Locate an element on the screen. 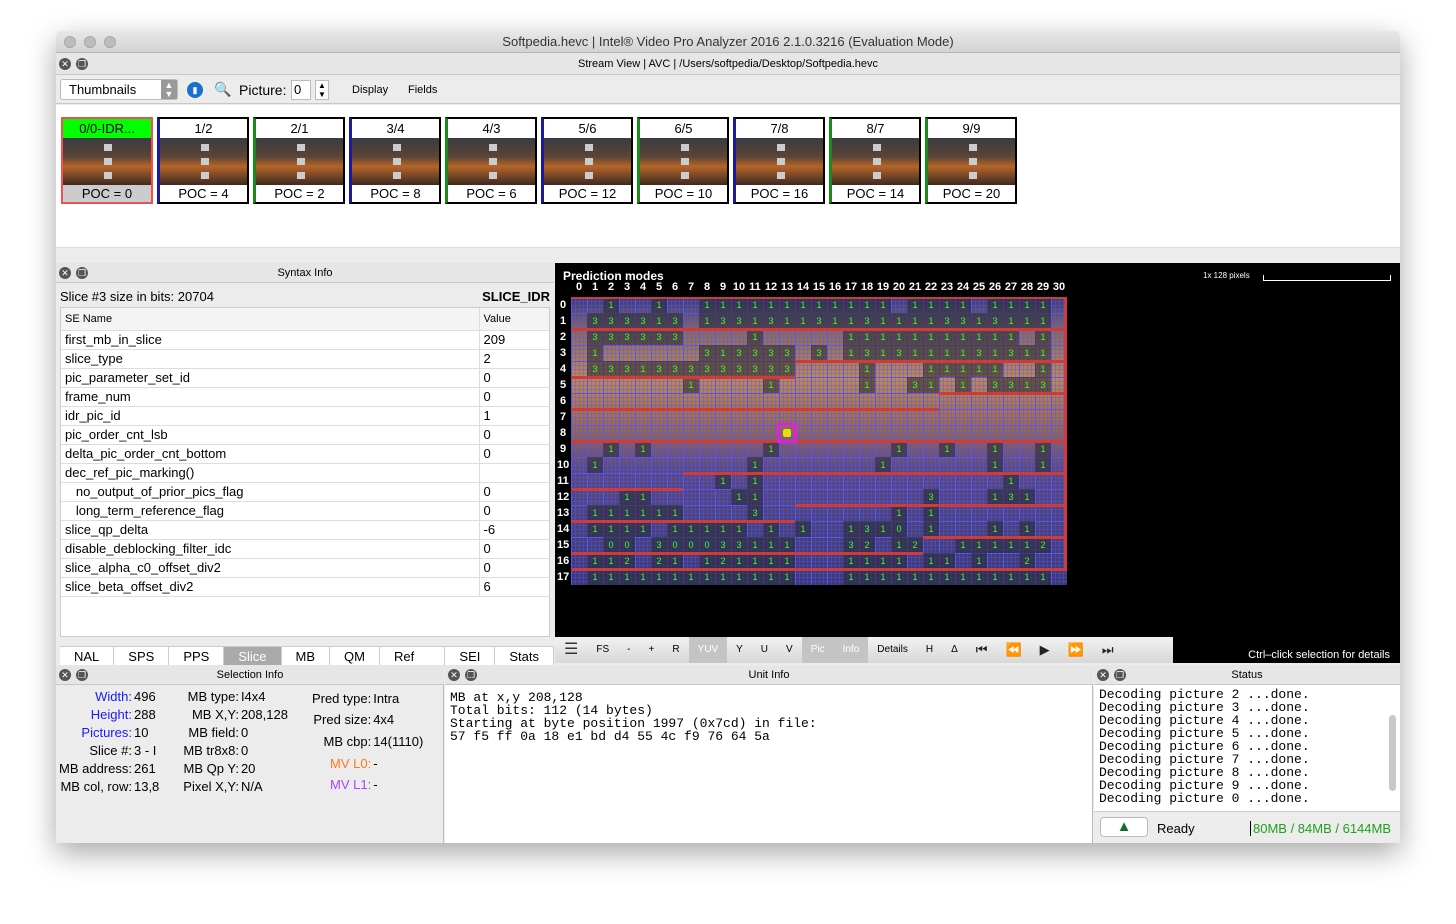  thumbnail: 2/1 POC = 2 is located at coordinates (299, 160).